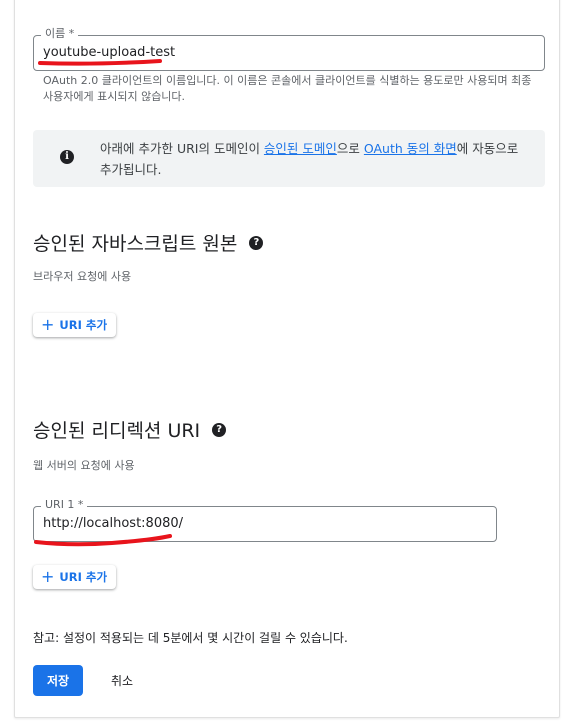 The image size is (574, 727). I want to click on cancel-button: 취소, so click(122, 680).